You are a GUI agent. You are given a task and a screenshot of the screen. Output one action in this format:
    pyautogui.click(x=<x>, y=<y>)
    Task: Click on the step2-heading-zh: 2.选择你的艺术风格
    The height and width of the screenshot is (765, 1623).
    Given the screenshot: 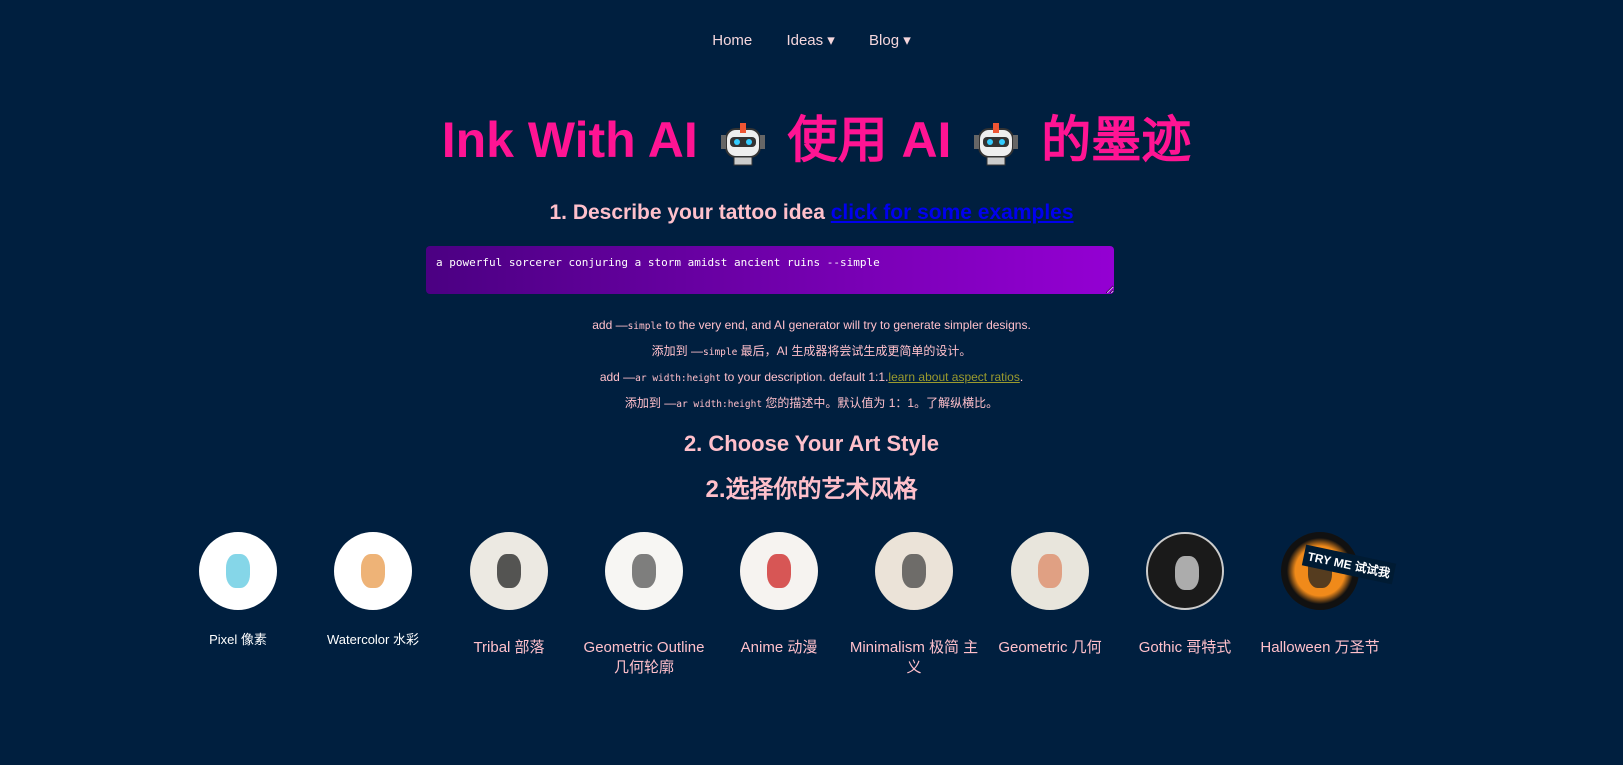 What is the action you would take?
    pyautogui.click(x=811, y=489)
    